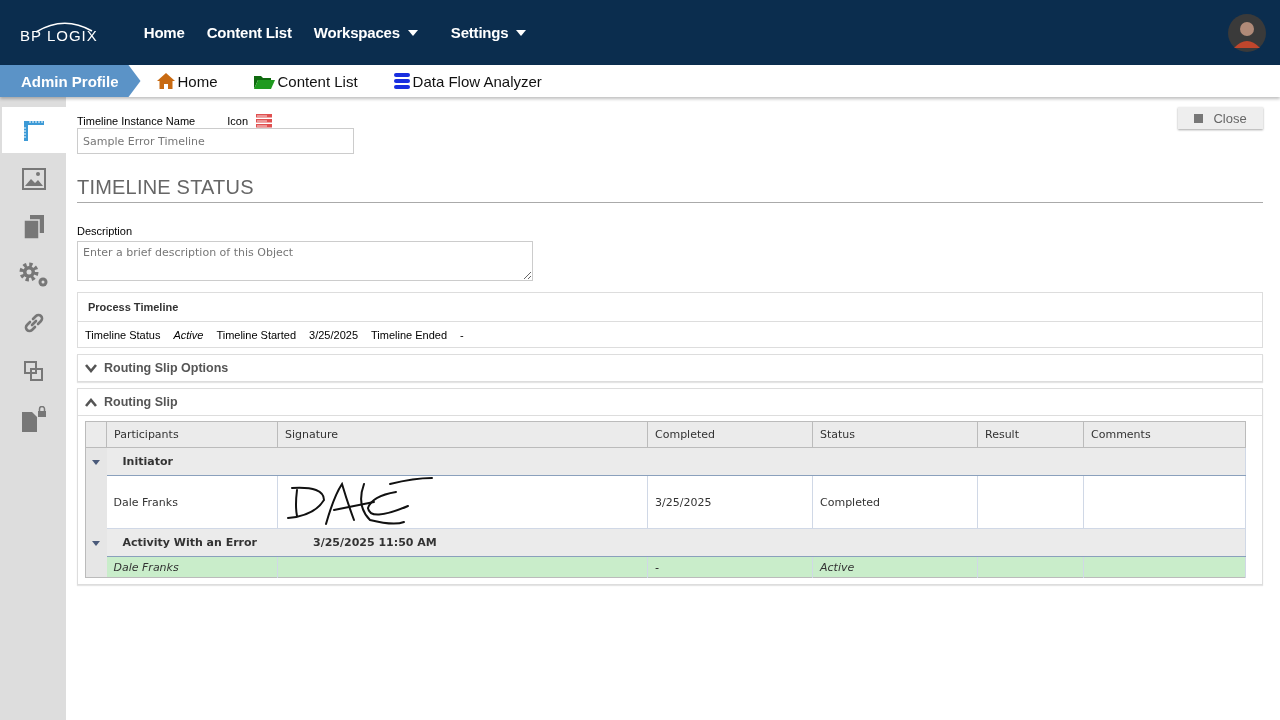  I want to click on gears-icon, so click(34, 275).